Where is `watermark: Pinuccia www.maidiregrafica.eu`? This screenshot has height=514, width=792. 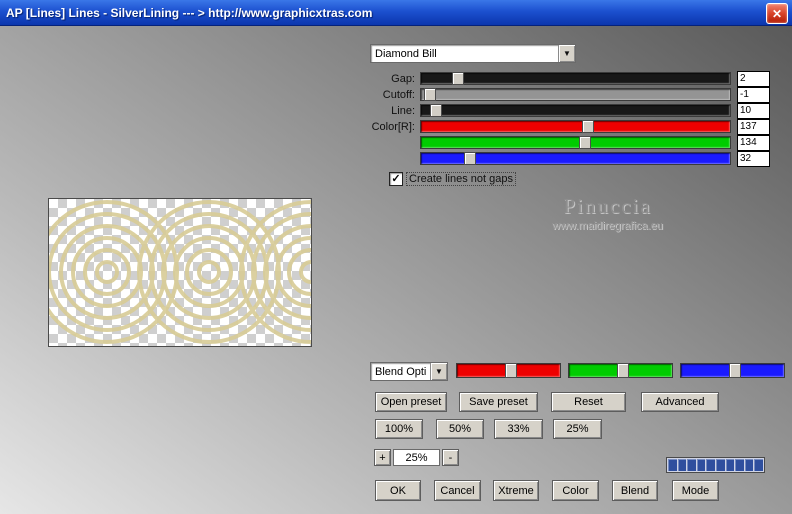
watermark: Pinuccia www.maidiregrafica.eu is located at coordinates (607, 213).